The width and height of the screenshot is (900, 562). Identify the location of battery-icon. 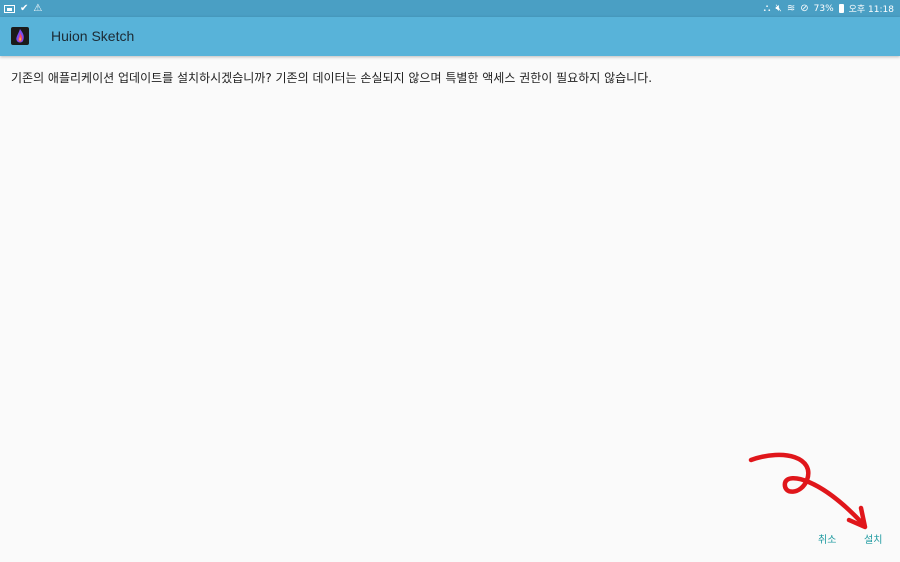
(841, 8).